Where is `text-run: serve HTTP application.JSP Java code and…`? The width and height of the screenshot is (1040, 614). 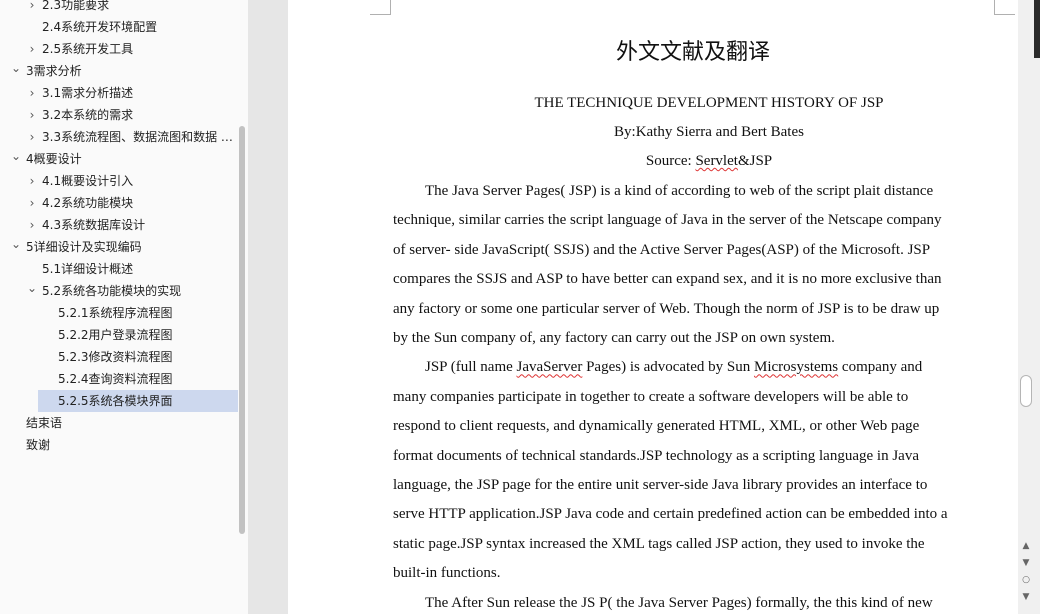
text-run: serve HTTP application.JSP Java code and… is located at coordinates (670, 514).